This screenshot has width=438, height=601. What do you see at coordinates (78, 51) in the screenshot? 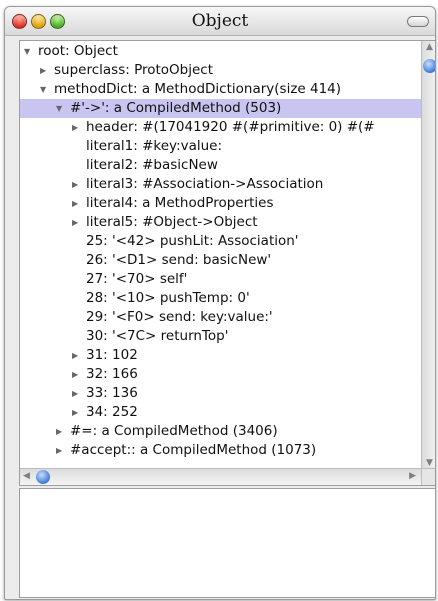
I see `tree-row-label: root: Object` at bounding box center [78, 51].